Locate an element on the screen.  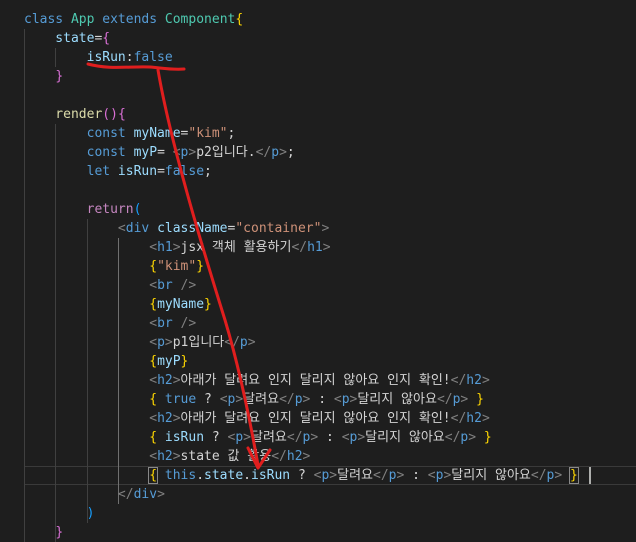
code-token: extends is located at coordinates (133, 19).